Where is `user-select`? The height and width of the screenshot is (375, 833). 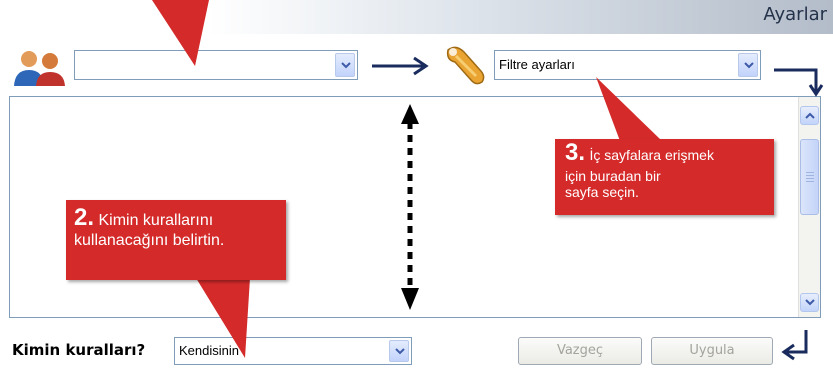 user-select is located at coordinates (216, 65).